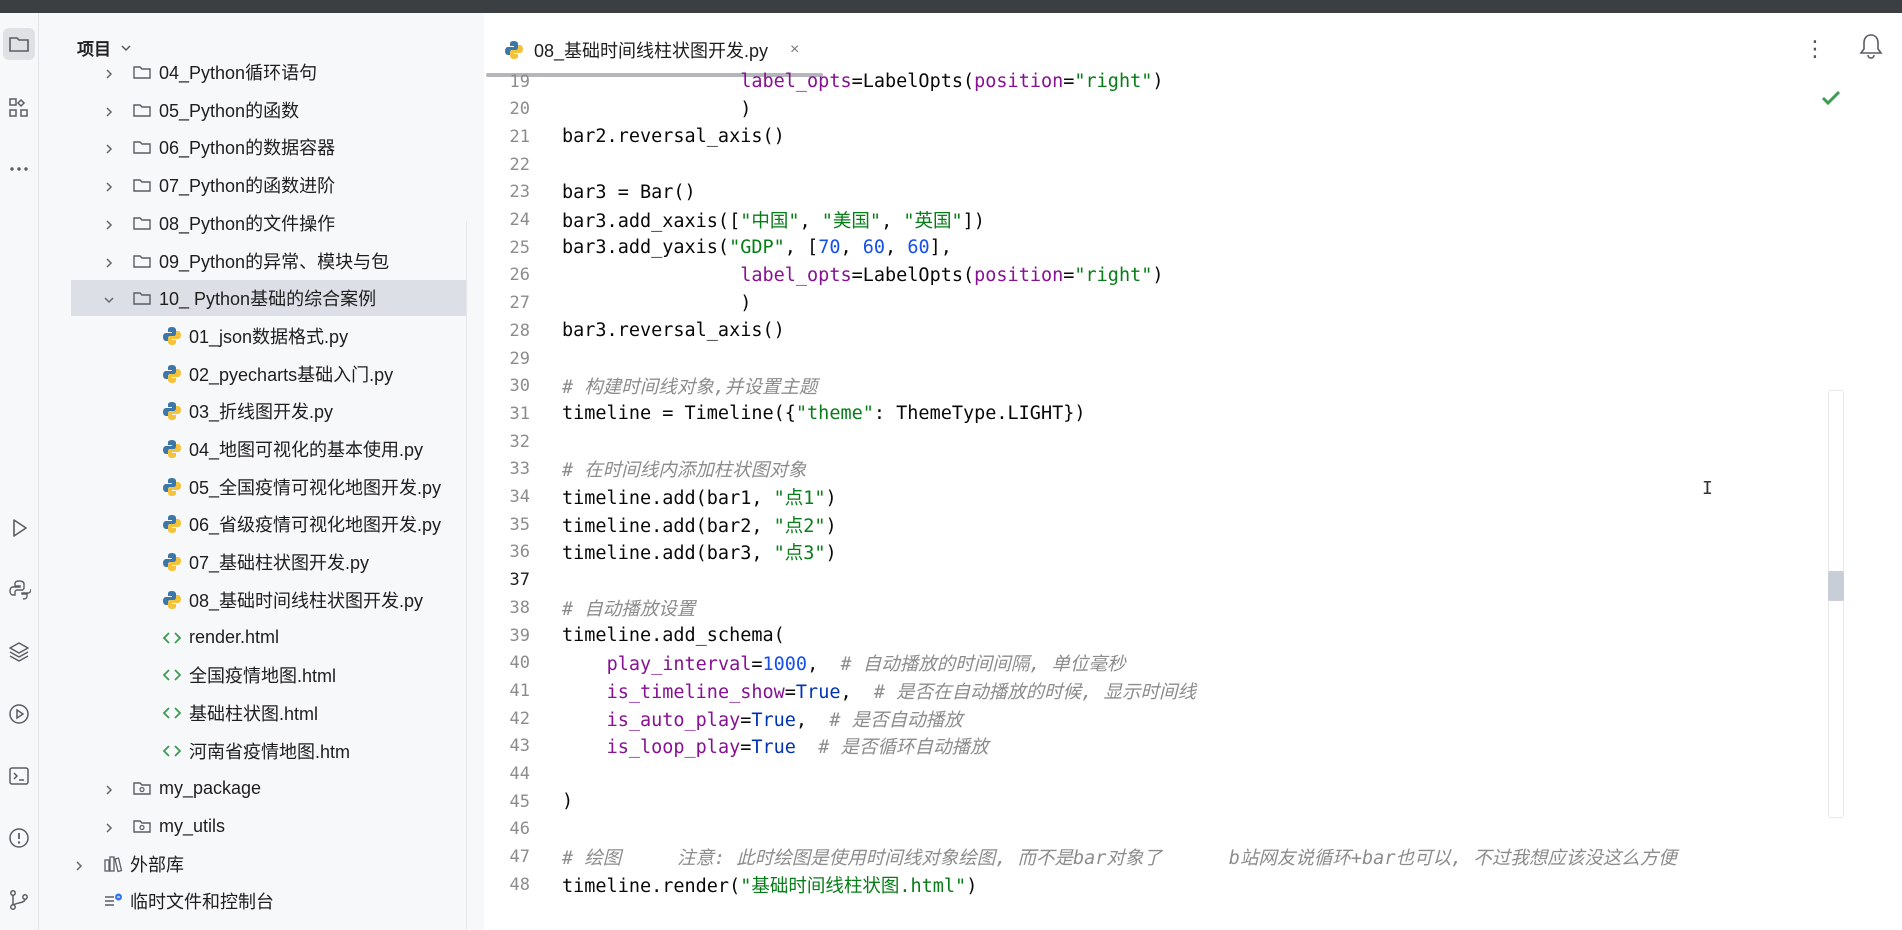 Image resolution: width=1902 pixels, height=930 pixels. I want to click on close-icon: ×, so click(794, 50).